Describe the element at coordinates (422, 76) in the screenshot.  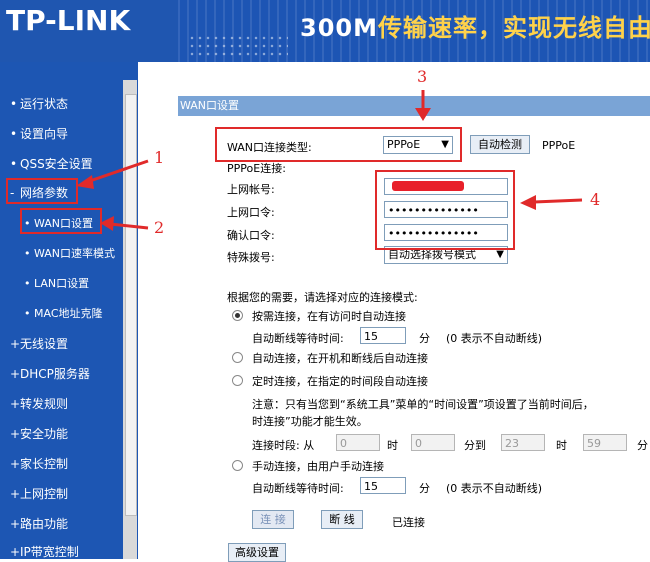
I see `annotation-number-3: 3` at that location.